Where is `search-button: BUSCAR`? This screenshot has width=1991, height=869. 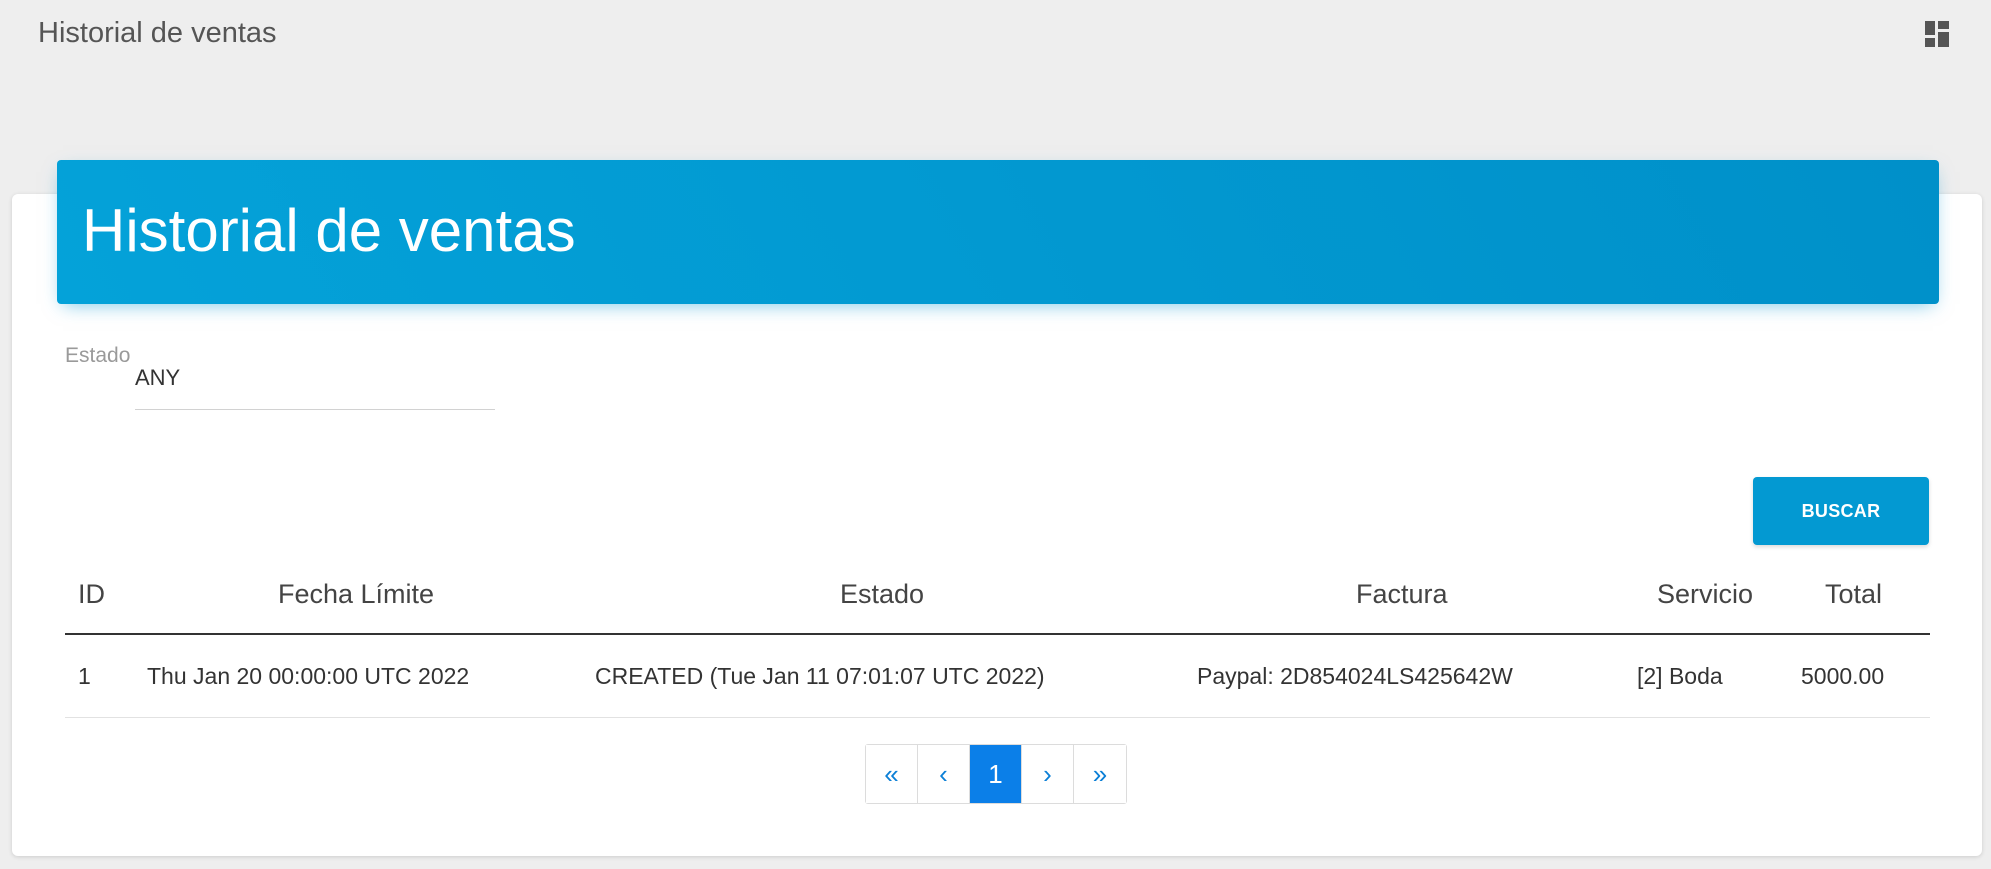
search-button: BUSCAR is located at coordinates (1841, 511).